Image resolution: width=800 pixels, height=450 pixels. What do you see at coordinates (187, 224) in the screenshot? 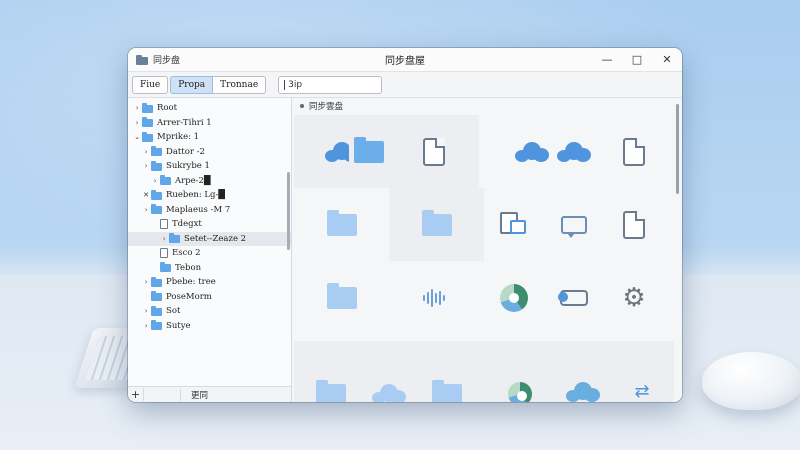
I see `tree-item-label: Tdegxt` at bounding box center [187, 224].